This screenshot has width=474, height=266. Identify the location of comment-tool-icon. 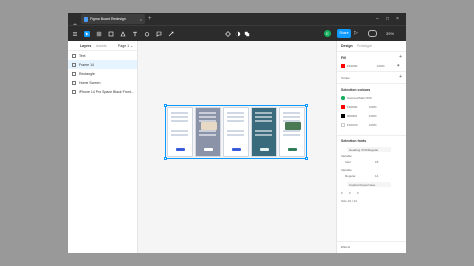
(159, 34).